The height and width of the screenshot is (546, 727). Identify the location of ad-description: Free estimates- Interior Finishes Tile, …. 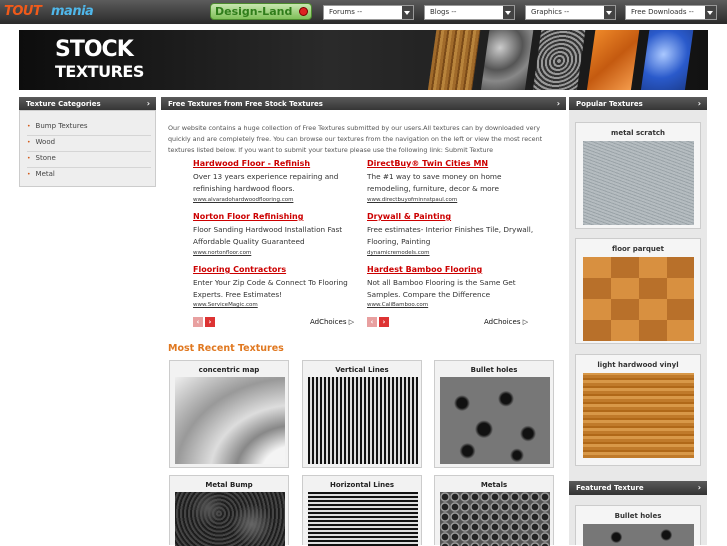
(450, 235).